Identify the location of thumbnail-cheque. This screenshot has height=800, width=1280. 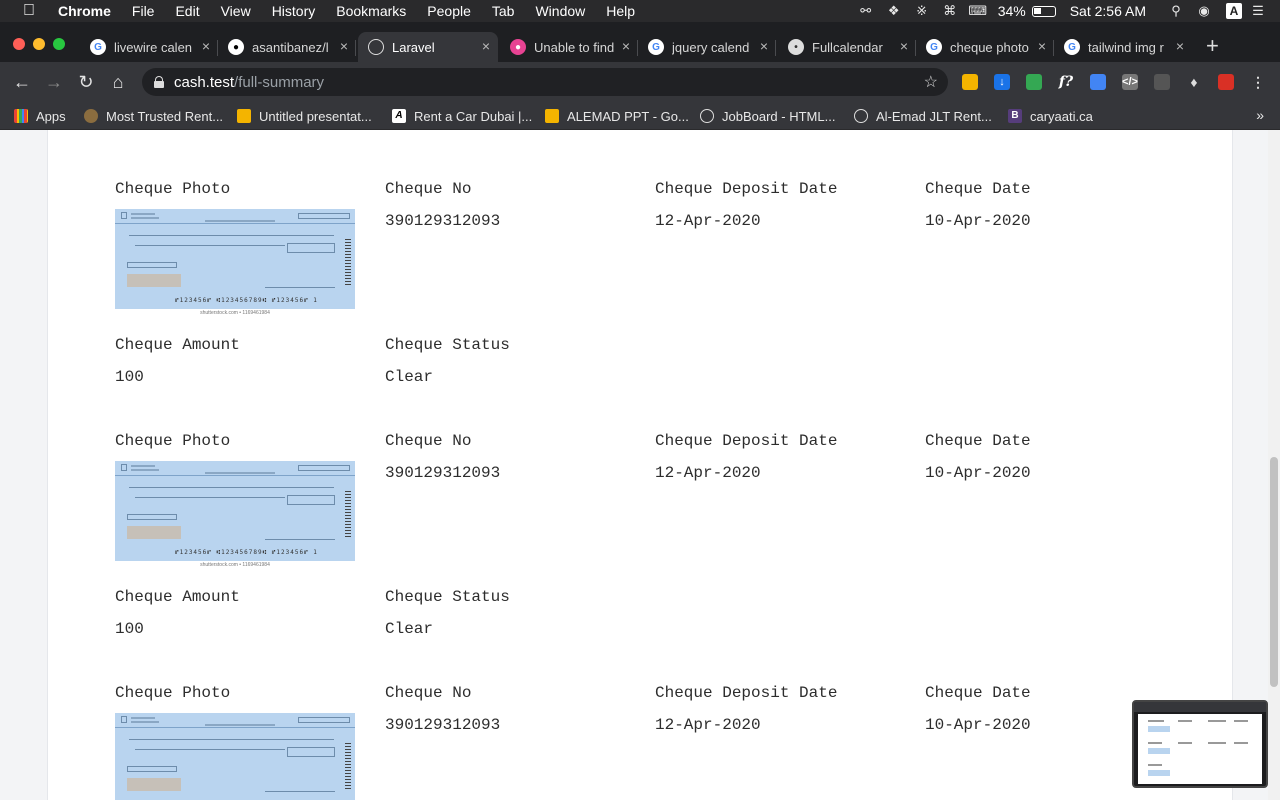
(1159, 729).